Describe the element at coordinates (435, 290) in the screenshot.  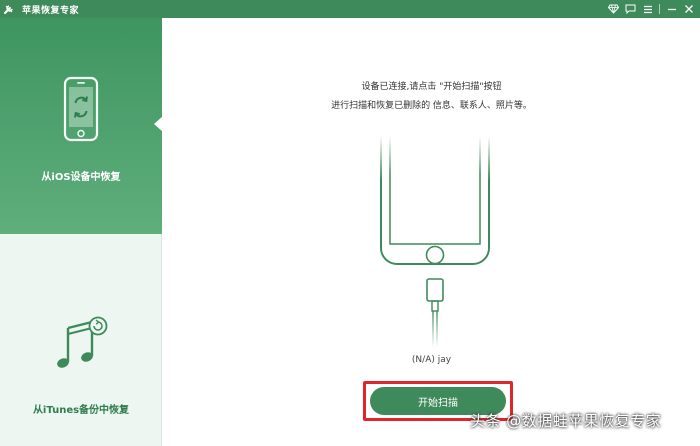
I see `lightning-connector` at that location.